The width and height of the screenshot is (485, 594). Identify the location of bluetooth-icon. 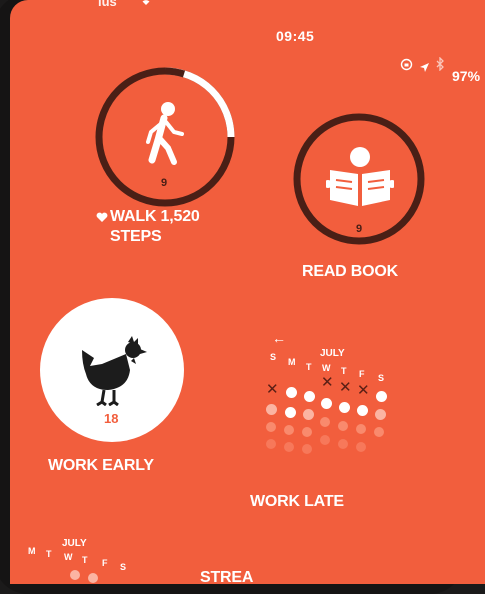
(440, 65).